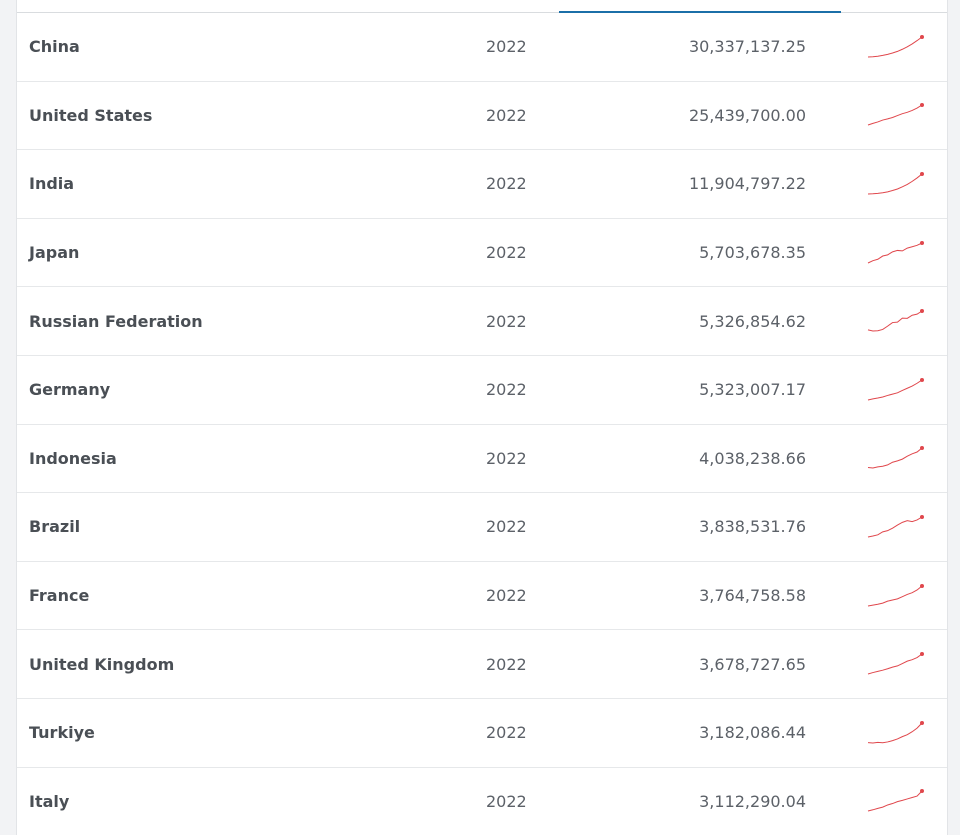  Describe the element at coordinates (482, 459) in the screenshot. I see `table-row: Indonesia 2022 4,038,238.66` at that location.